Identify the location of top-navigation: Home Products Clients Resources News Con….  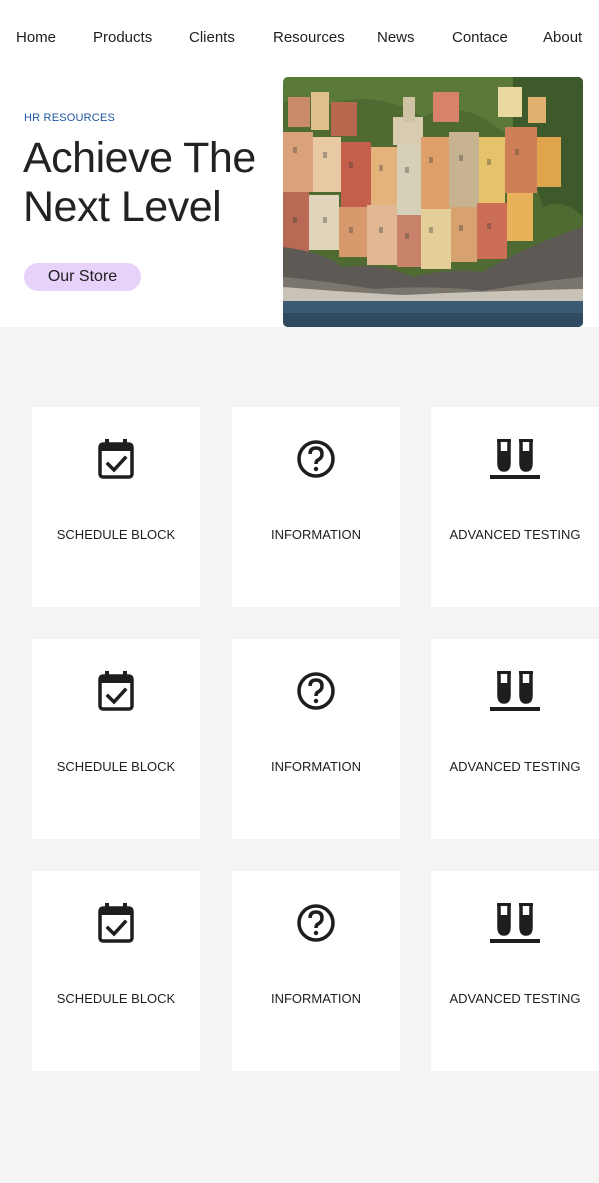
(299, 38).